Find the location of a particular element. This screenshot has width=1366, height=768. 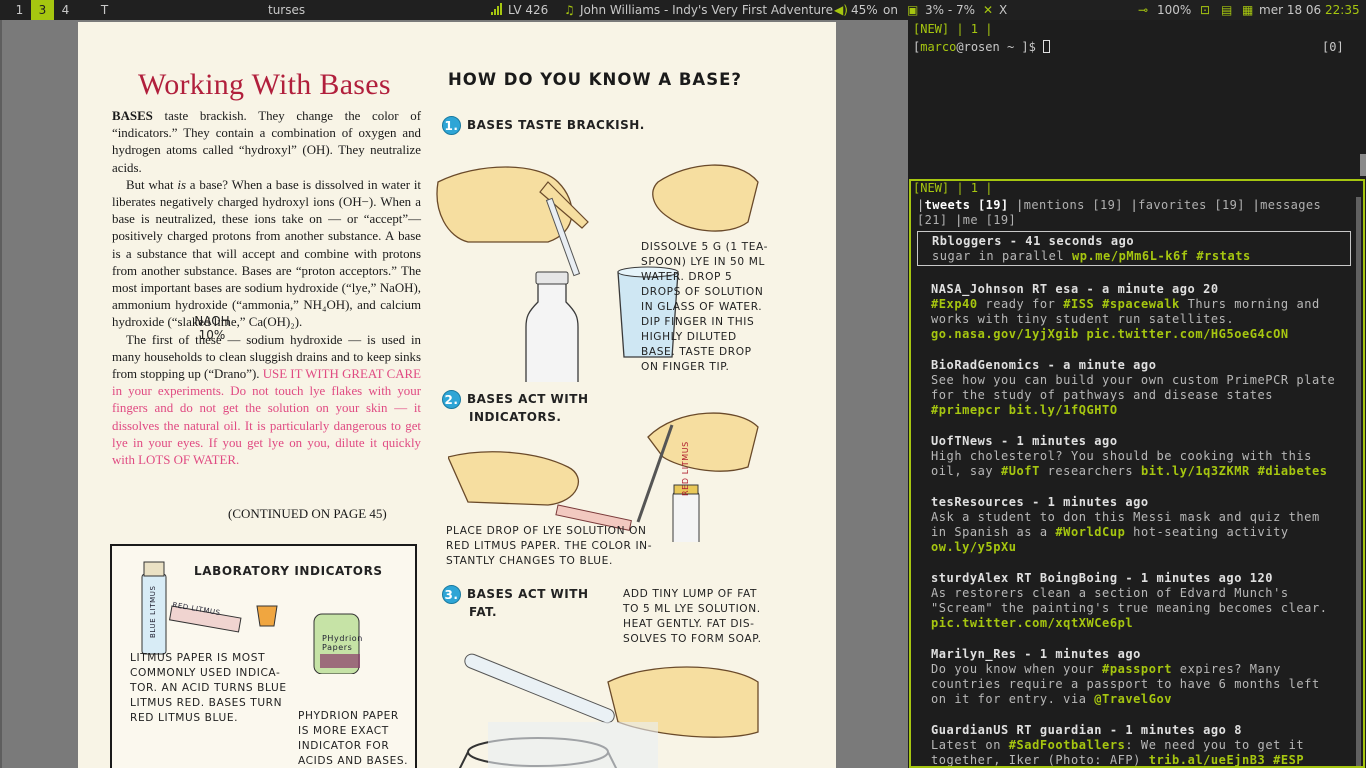

tweet-link: bit.ly/1q3ZKMR is located at coordinates (1195, 471).